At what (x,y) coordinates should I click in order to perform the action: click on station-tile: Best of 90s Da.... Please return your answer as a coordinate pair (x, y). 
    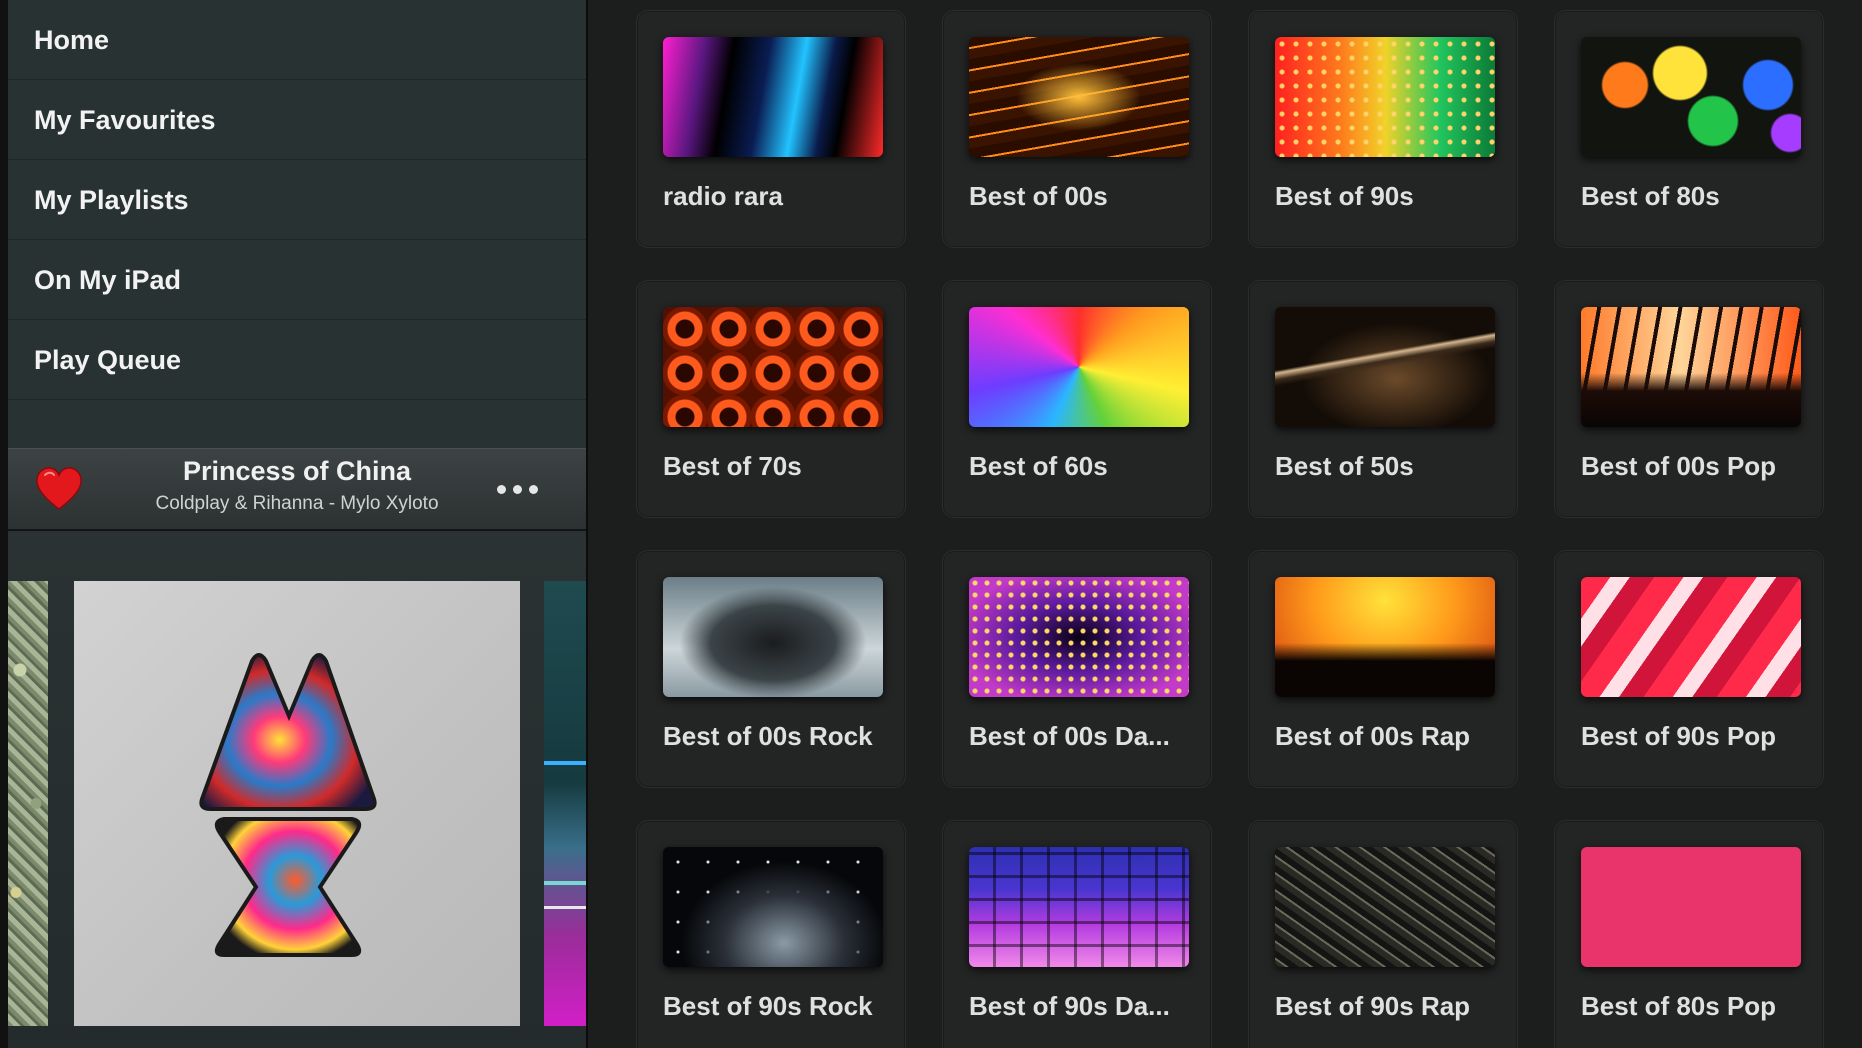
    Looking at the image, I should click on (1077, 934).